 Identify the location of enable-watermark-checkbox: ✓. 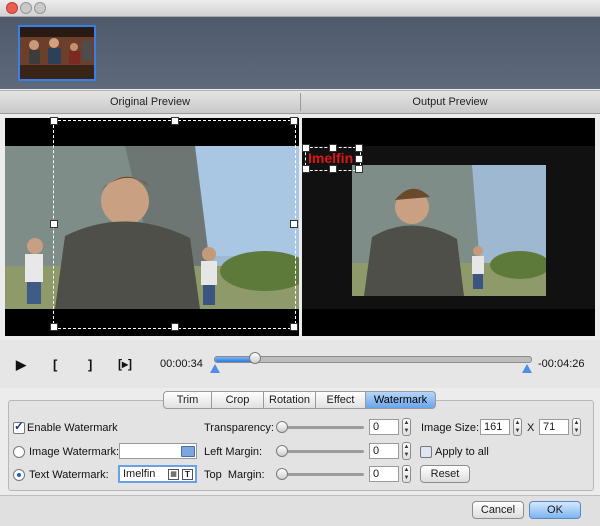
(19, 426).